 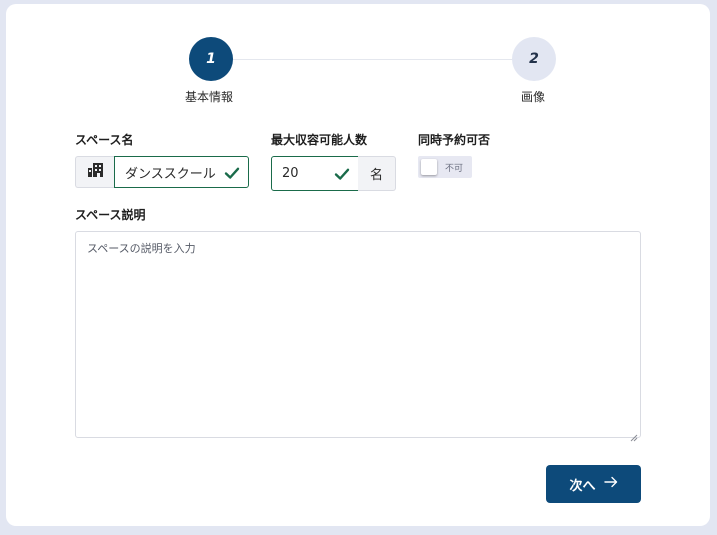 I want to click on step-1-number: 1, so click(x=211, y=59).